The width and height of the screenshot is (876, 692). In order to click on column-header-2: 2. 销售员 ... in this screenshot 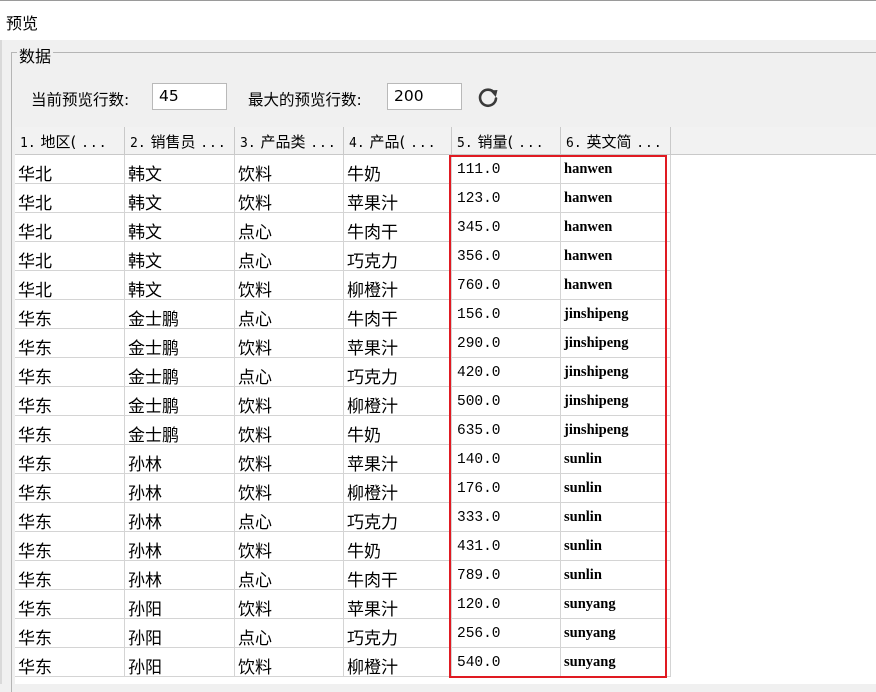, I will do `click(180, 140)`.